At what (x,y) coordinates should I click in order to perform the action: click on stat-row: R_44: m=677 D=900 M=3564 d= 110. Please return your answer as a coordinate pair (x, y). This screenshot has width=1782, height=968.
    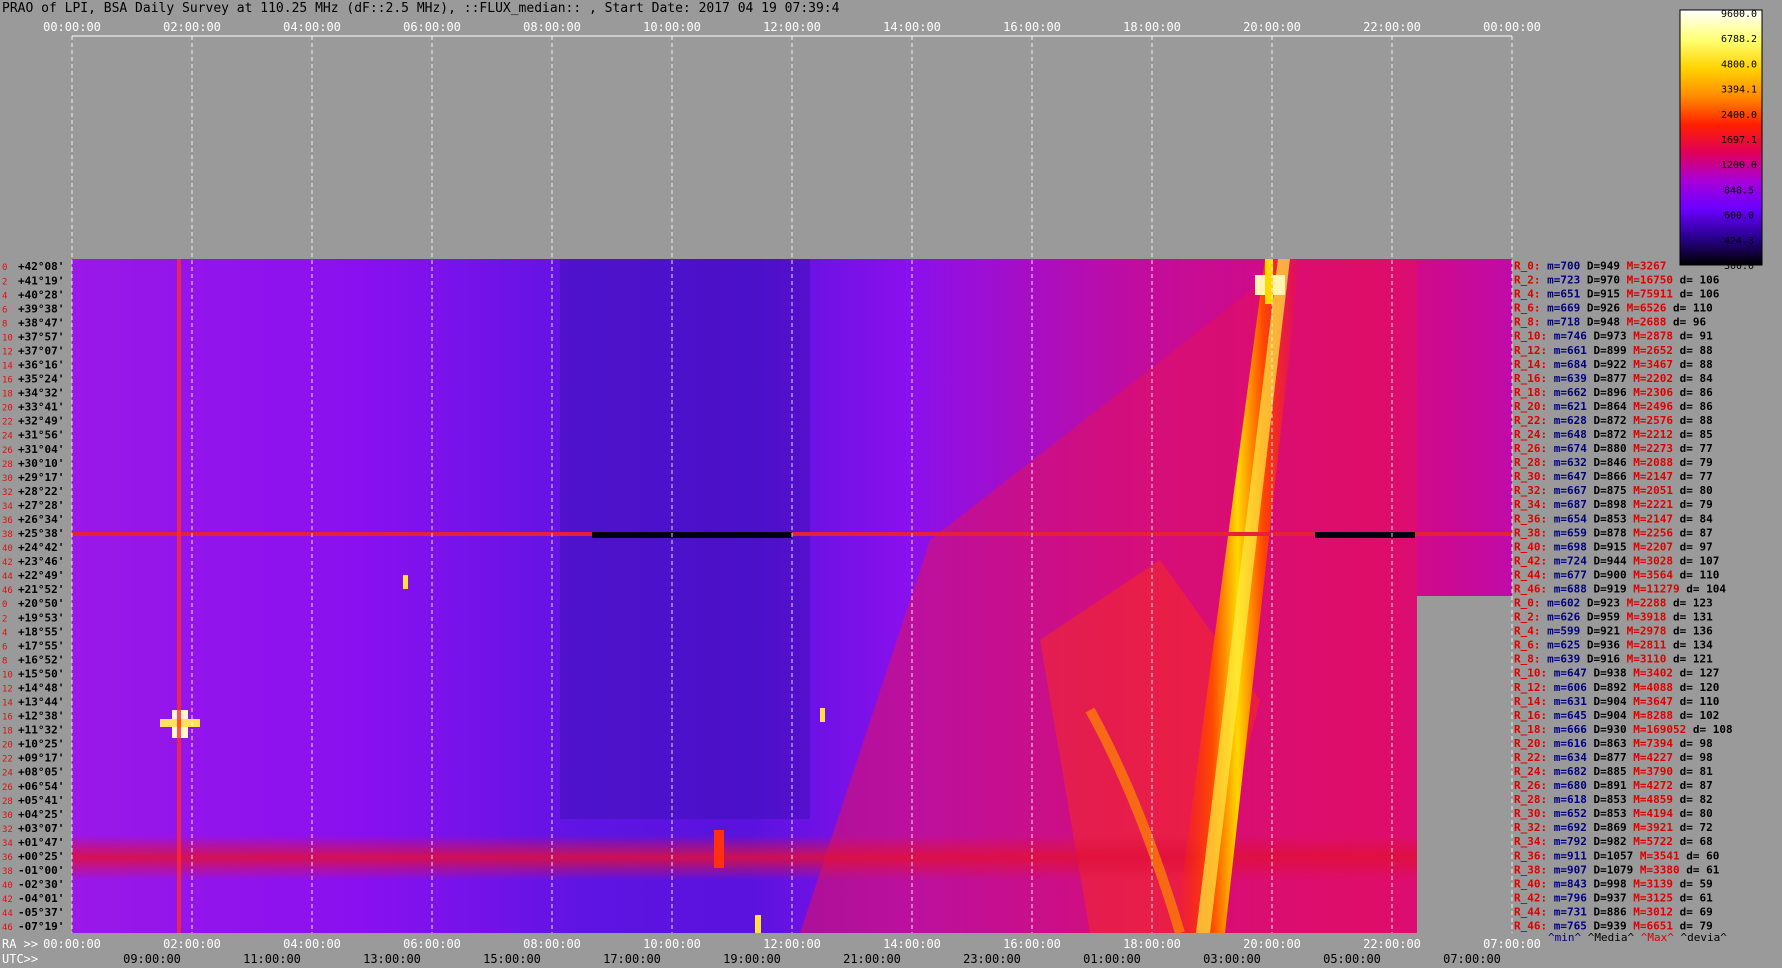
    Looking at the image, I should click on (1616, 574).